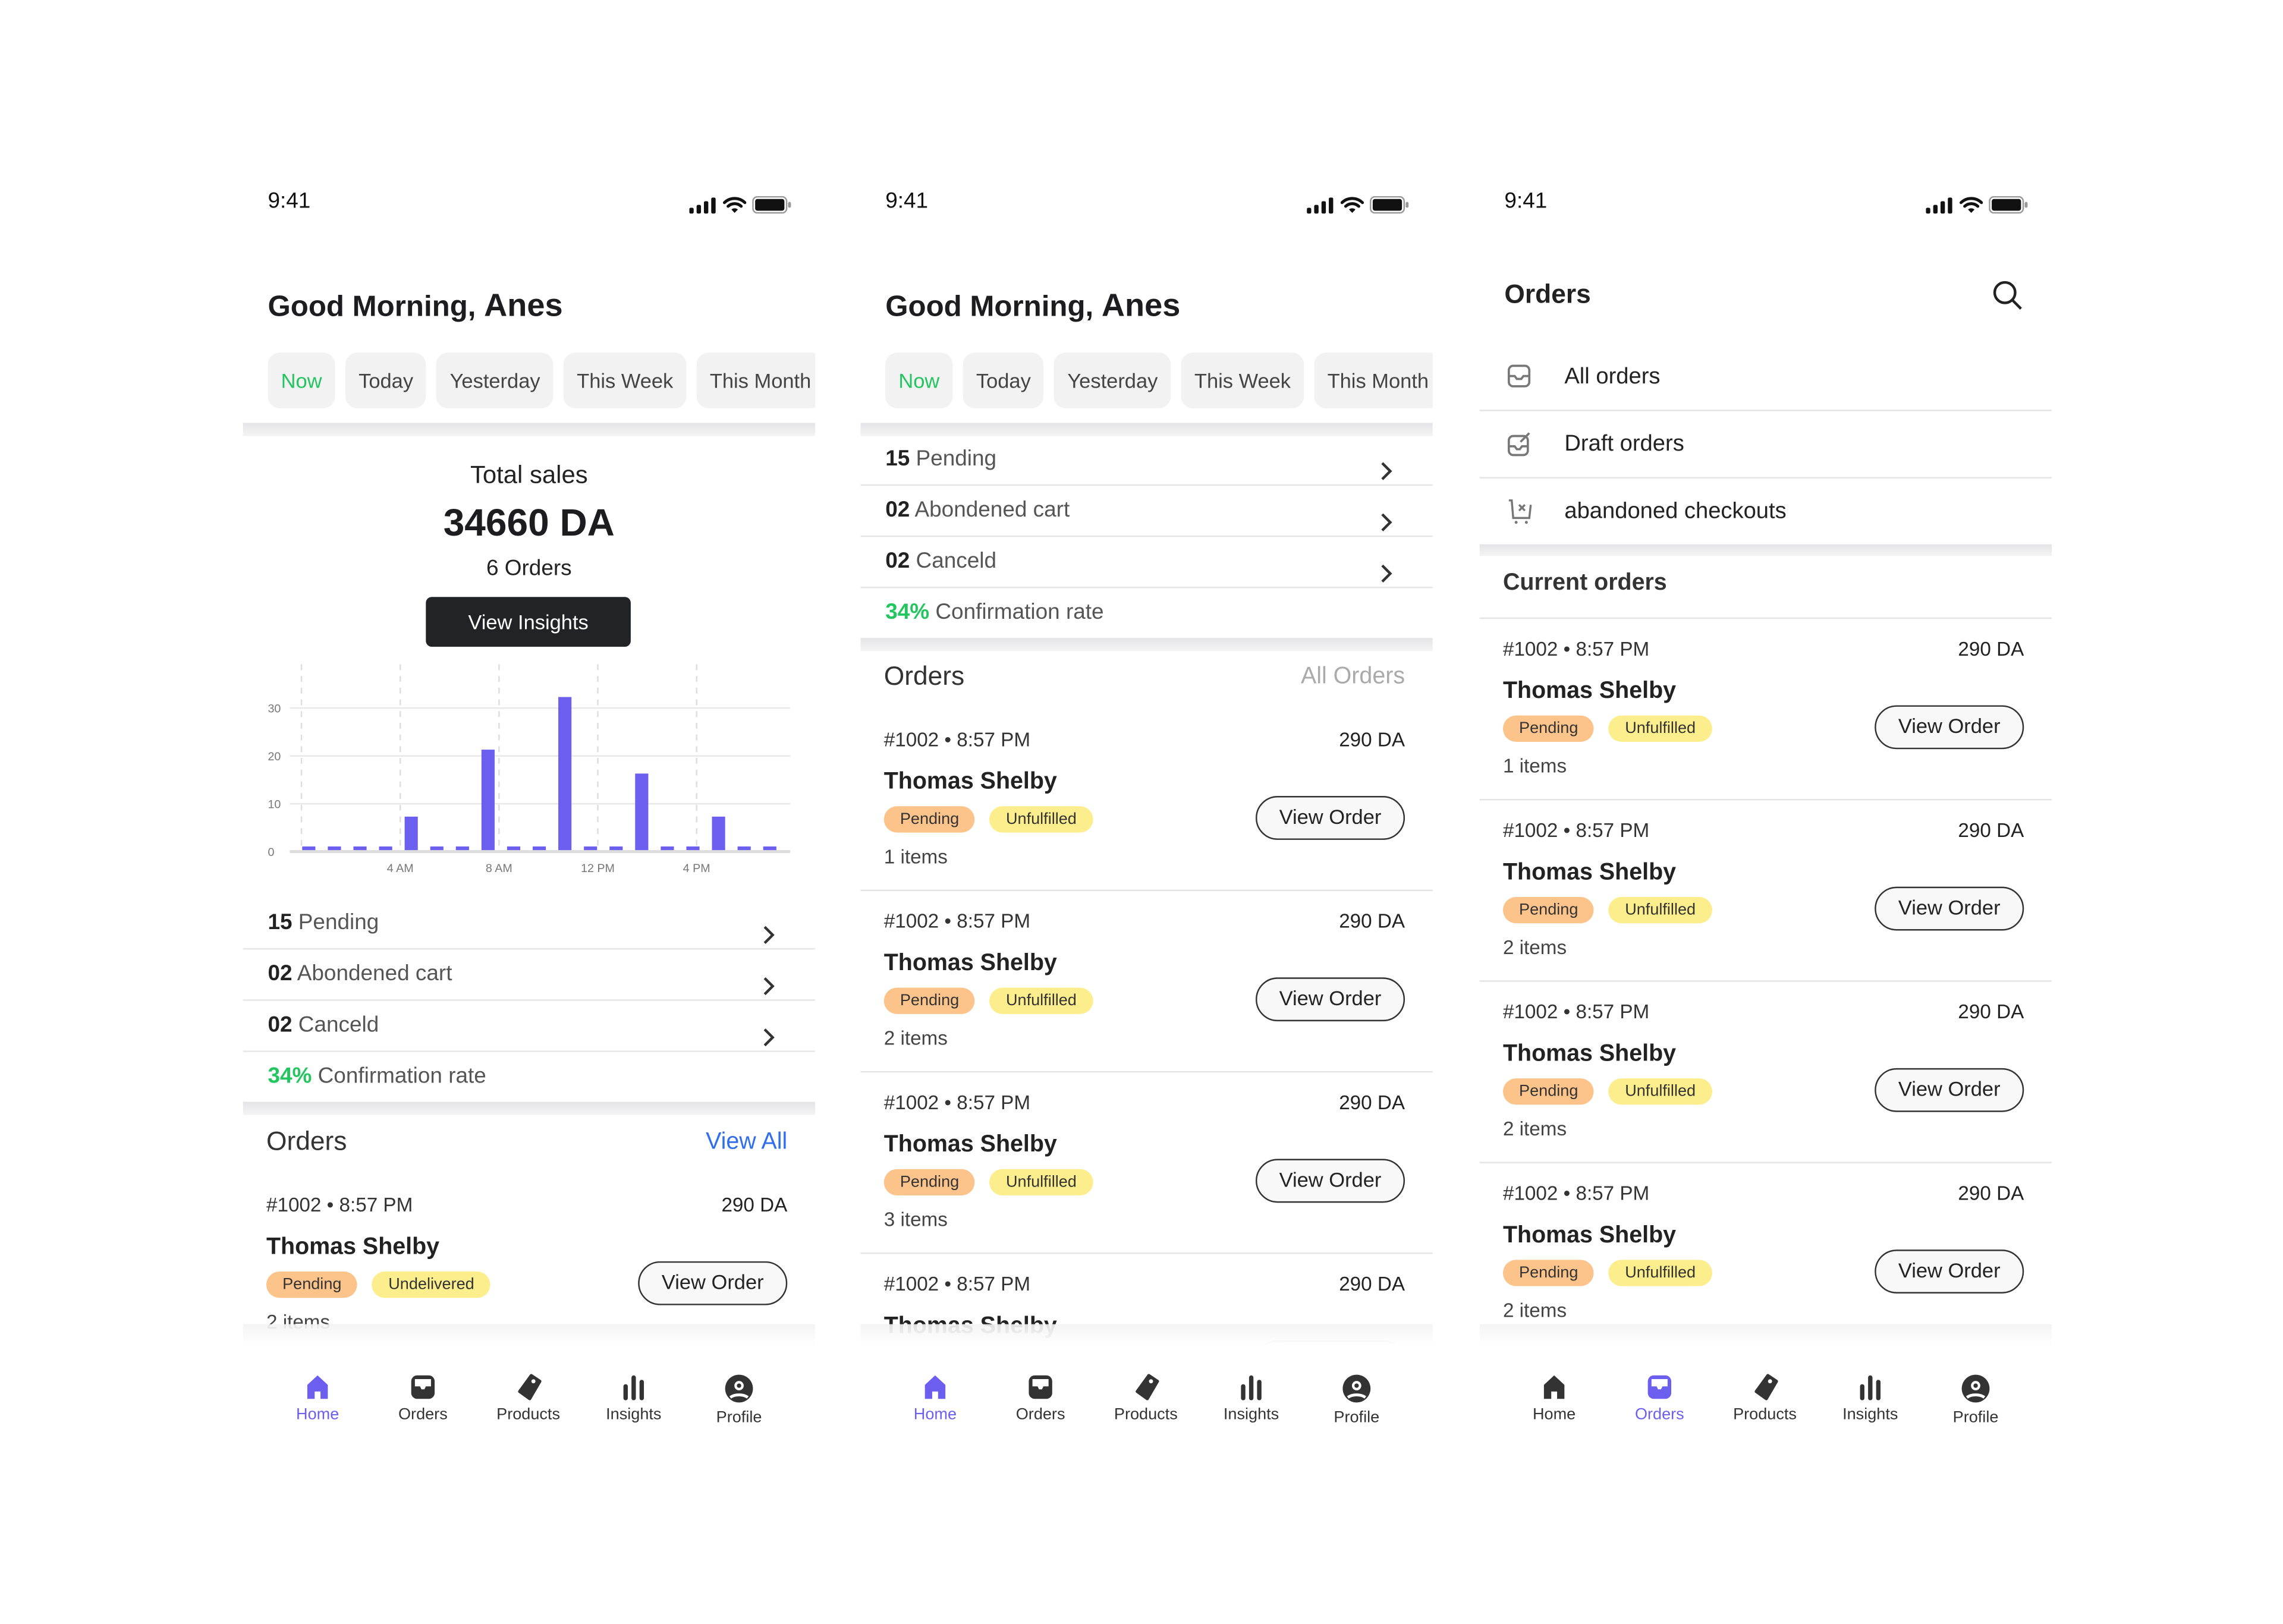  Describe the element at coordinates (528, 622) in the screenshot. I see `view-insights-button: View Insights` at that location.